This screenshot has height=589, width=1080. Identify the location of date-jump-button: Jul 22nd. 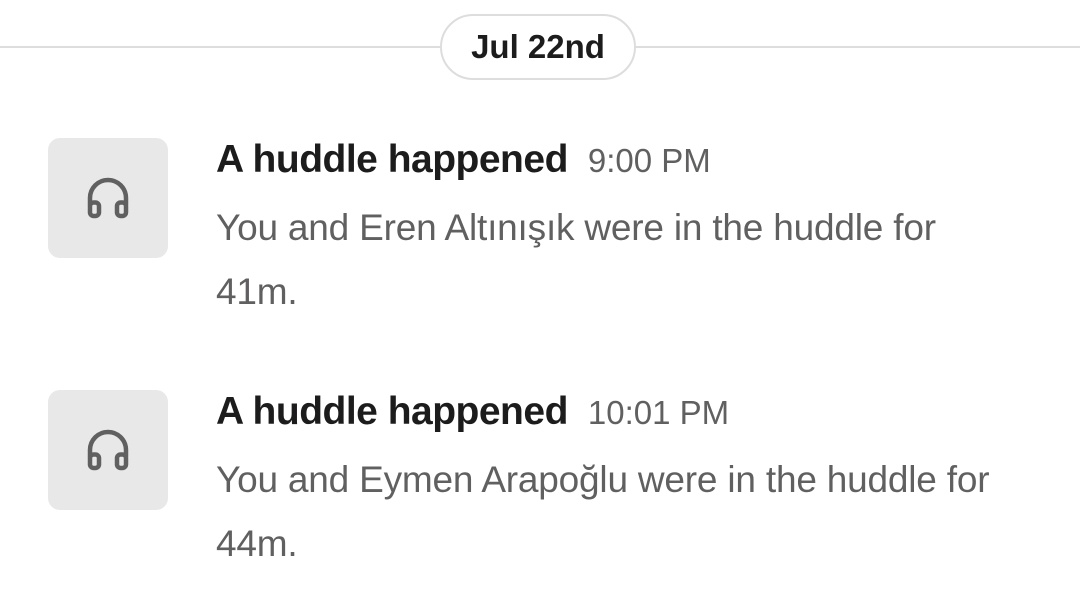
(538, 47).